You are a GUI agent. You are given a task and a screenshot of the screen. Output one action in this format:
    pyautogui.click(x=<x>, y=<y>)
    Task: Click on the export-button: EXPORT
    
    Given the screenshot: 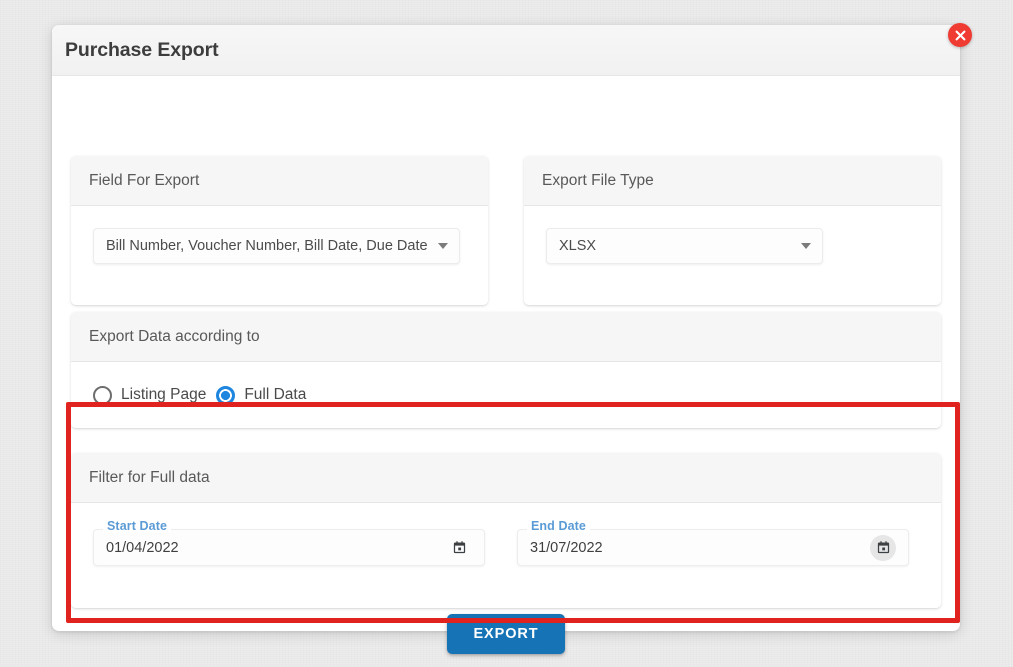 What is the action you would take?
    pyautogui.click(x=506, y=634)
    